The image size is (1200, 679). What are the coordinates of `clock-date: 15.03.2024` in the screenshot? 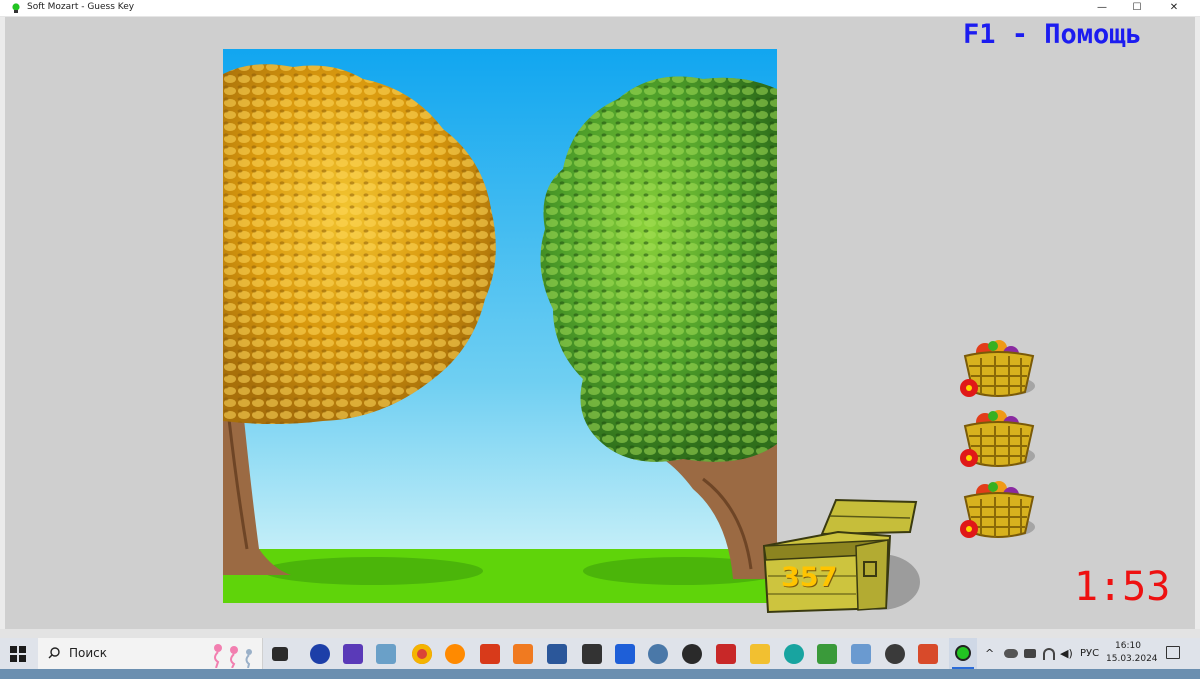 It's located at (1132, 659).